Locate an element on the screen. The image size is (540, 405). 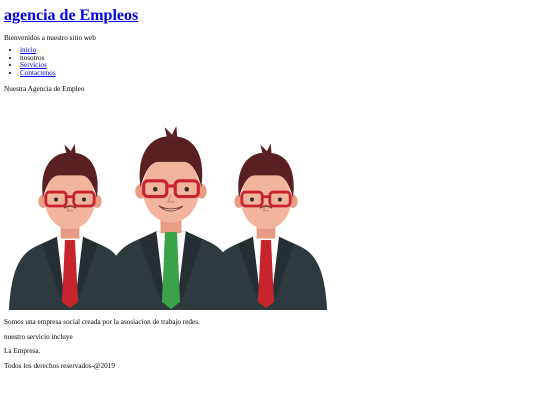
paragraph-company: La Empresa. is located at coordinates (22, 351).